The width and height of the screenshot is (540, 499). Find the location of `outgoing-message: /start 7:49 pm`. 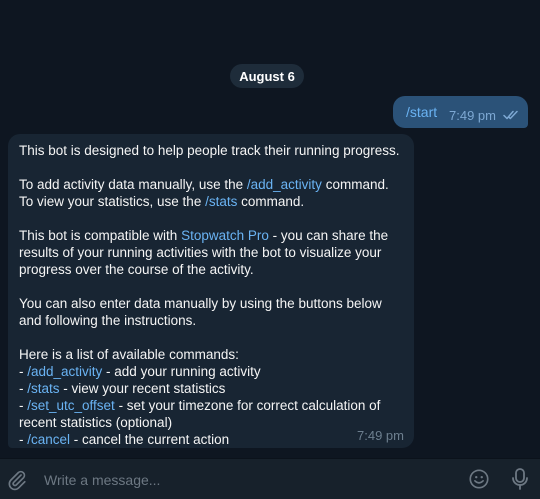

outgoing-message: /start 7:49 pm is located at coordinates (460, 112).